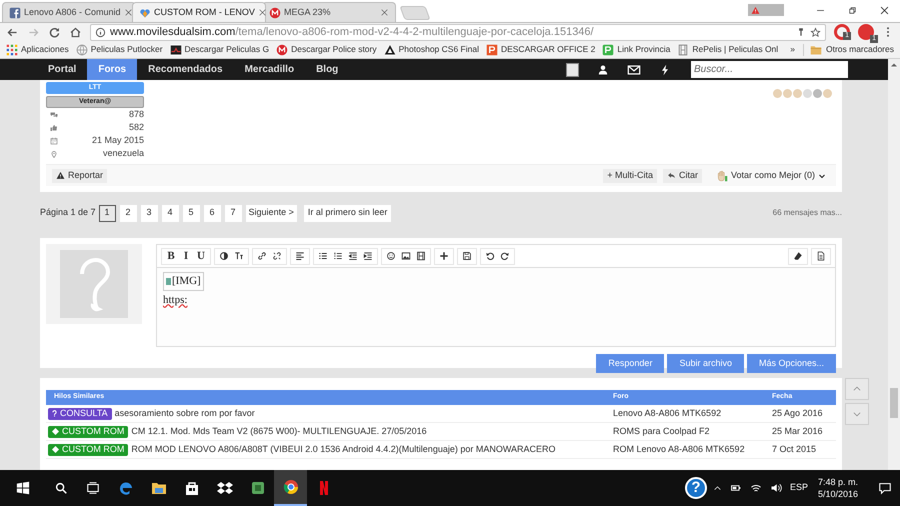 Image resolution: width=900 pixels, height=506 pixels. I want to click on quote-button: Citar, so click(682, 175).